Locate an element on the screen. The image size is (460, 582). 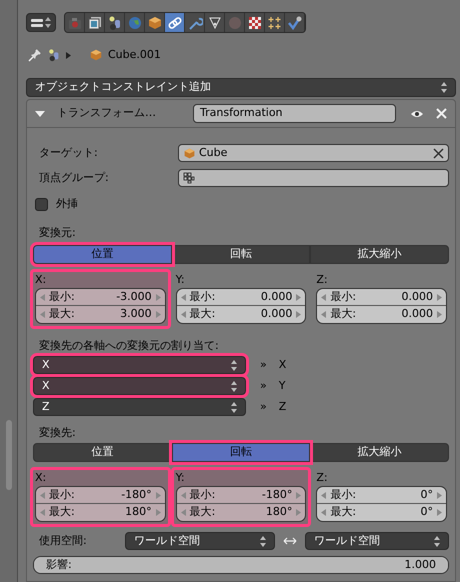
add-constraint-dropdown: オブジェクトコンストレイント追加 is located at coordinates (241, 87).